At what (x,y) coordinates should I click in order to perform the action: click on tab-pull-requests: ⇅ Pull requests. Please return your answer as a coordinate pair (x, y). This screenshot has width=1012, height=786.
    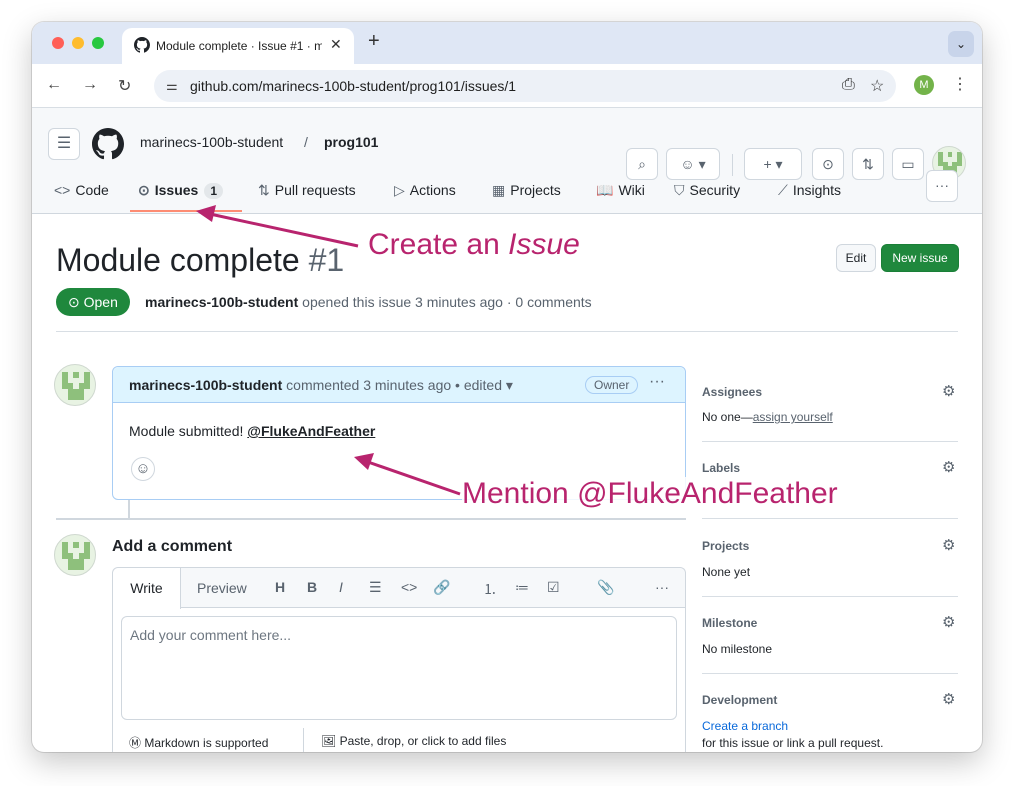
    Looking at the image, I should click on (307, 190).